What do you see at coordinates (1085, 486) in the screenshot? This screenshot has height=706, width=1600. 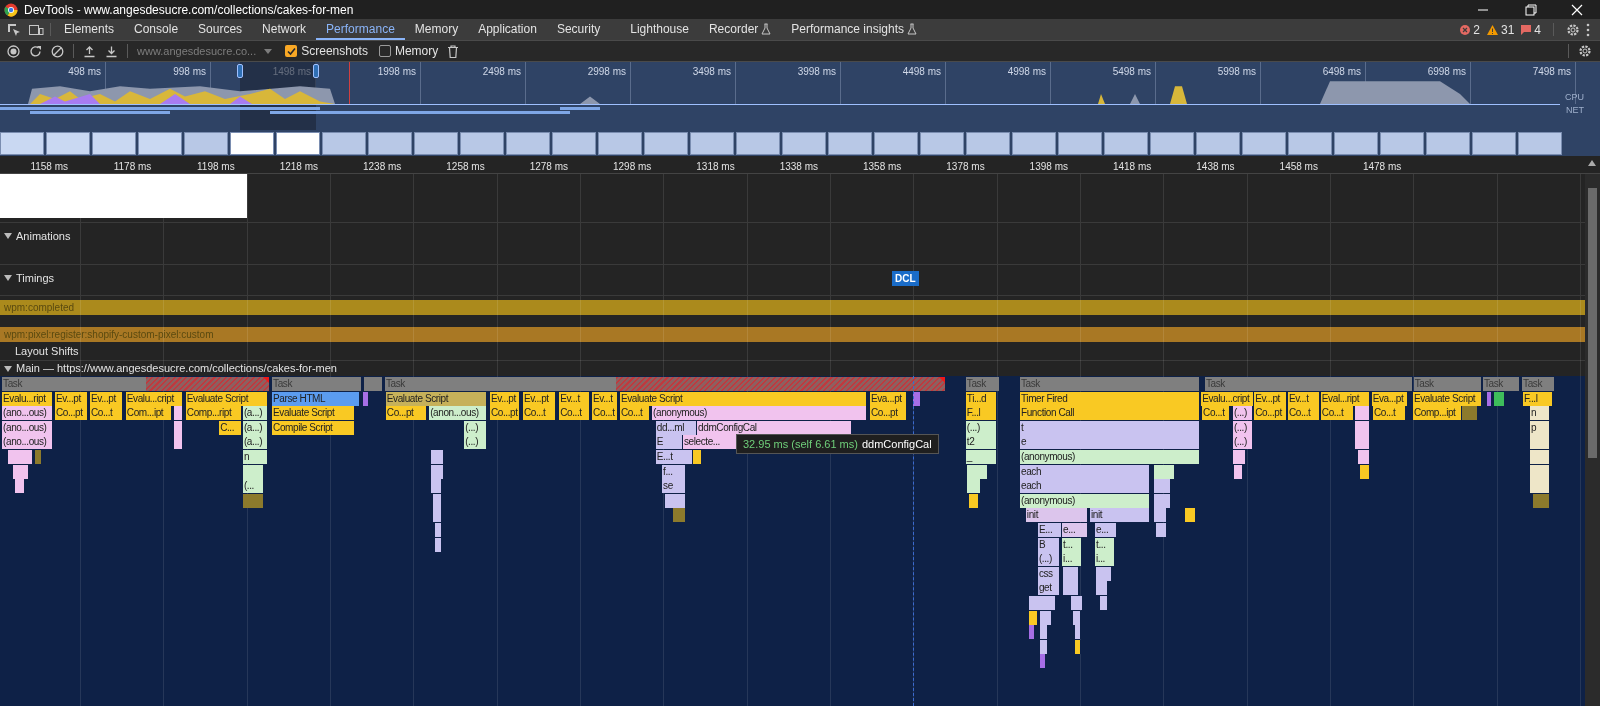 I see `flame-entry: each` at bounding box center [1085, 486].